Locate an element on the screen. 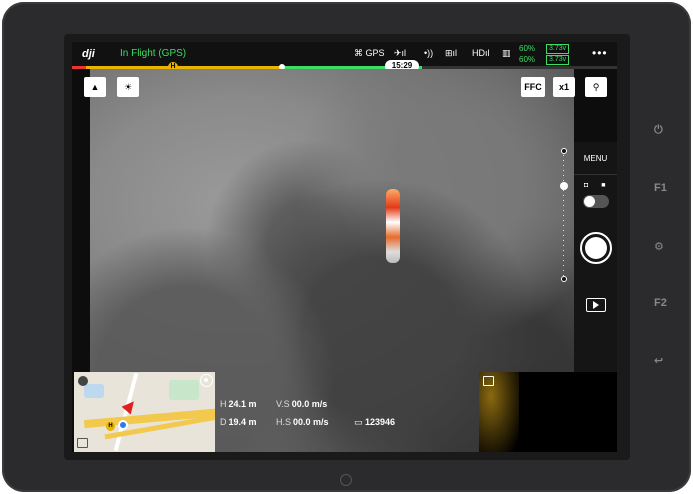 This screenshot has width=693, height=494. camera-panel: MENU ◘ ■ is located at coordinates (595, 257).